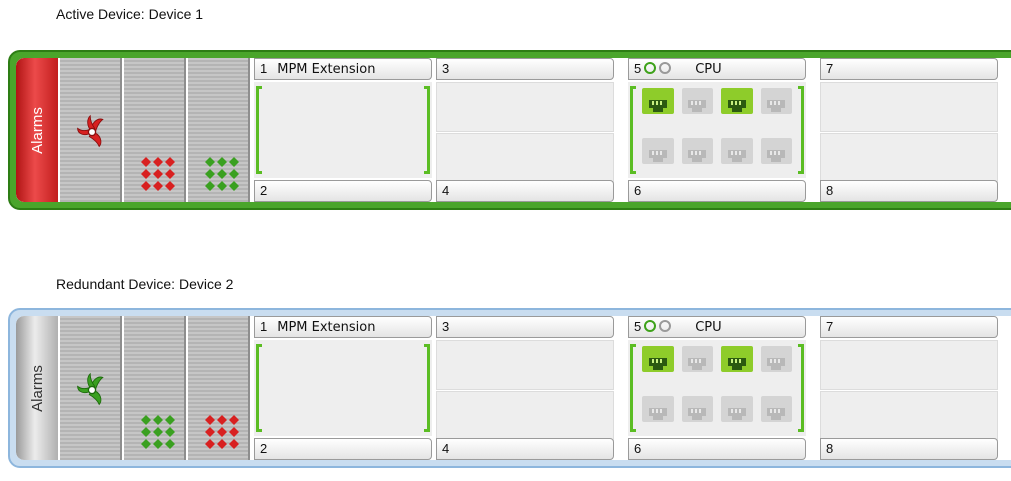 The width and height of the screenshot is (1011, 481). What do you see at coordinates (130, 14) in the screenshot?
I see `active-device-title: Active Device: Device 1` at bounding box center [130, 14].